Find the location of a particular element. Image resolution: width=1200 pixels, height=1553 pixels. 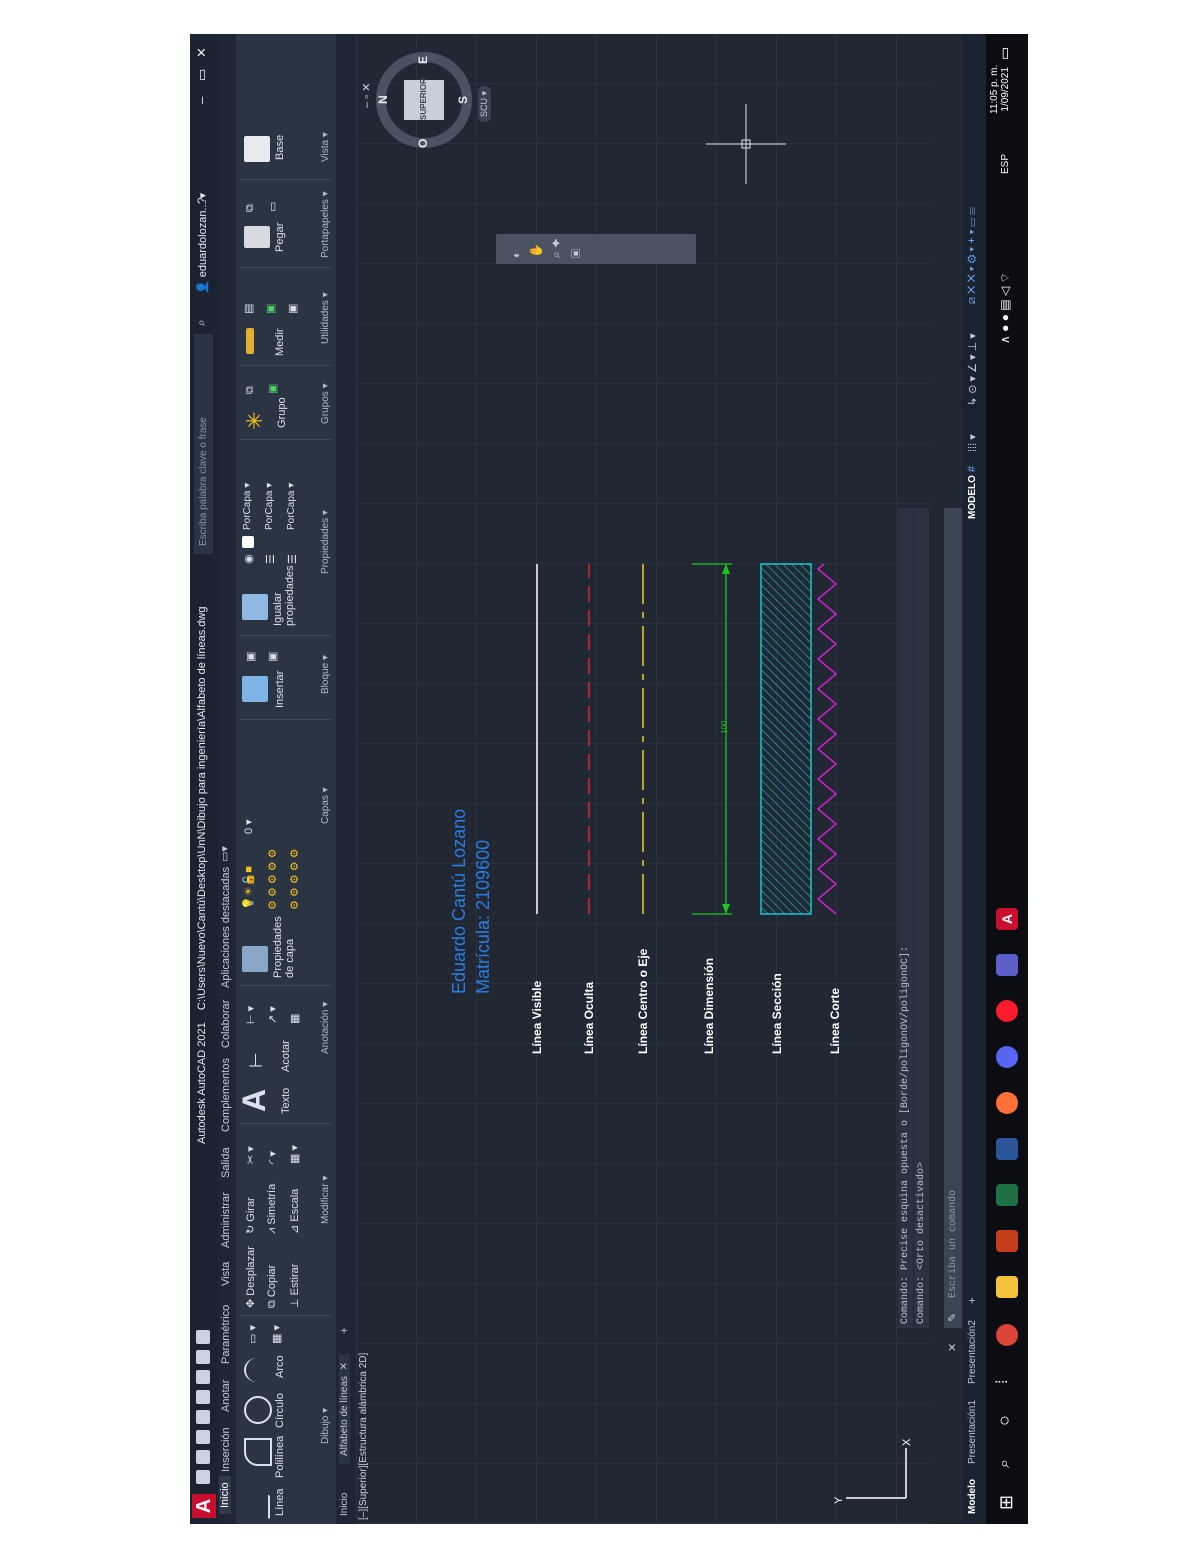

maximize-icon: ▭ is located at coordinates (202, 75).